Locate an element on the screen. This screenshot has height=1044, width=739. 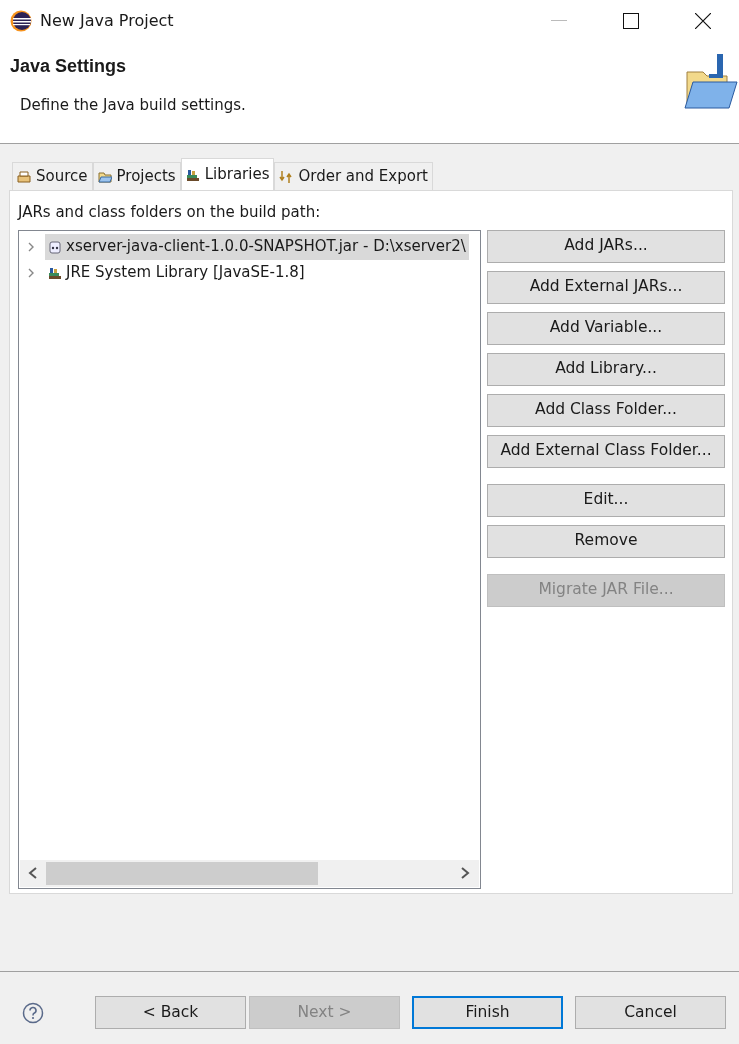
scroll-left-icon is located at coordinates (33, 873).